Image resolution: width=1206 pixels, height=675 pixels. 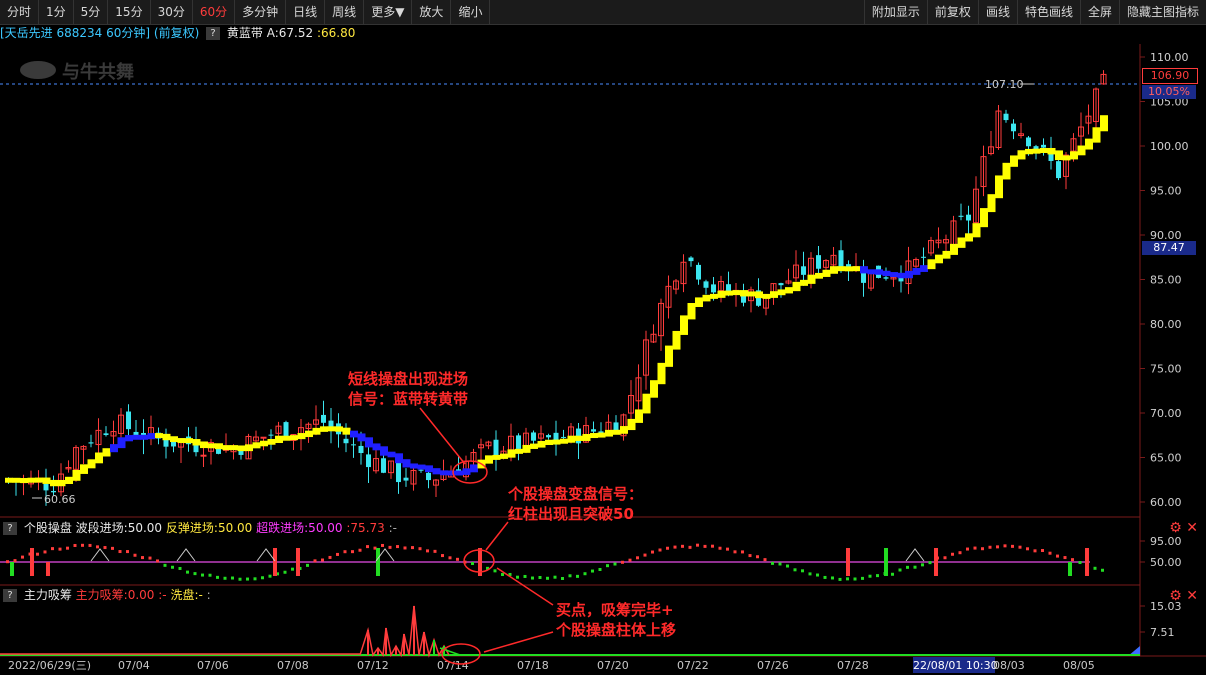 I want to click on pane1-triangle-marker, so click(x=186, y=555).